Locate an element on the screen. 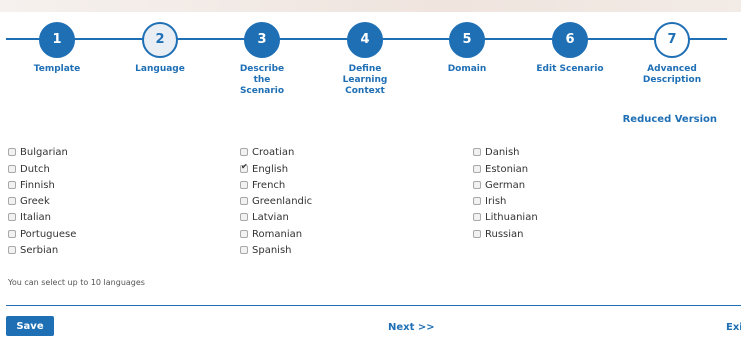  language-option-finnish: Finnish is located at coordinates (31, 185).